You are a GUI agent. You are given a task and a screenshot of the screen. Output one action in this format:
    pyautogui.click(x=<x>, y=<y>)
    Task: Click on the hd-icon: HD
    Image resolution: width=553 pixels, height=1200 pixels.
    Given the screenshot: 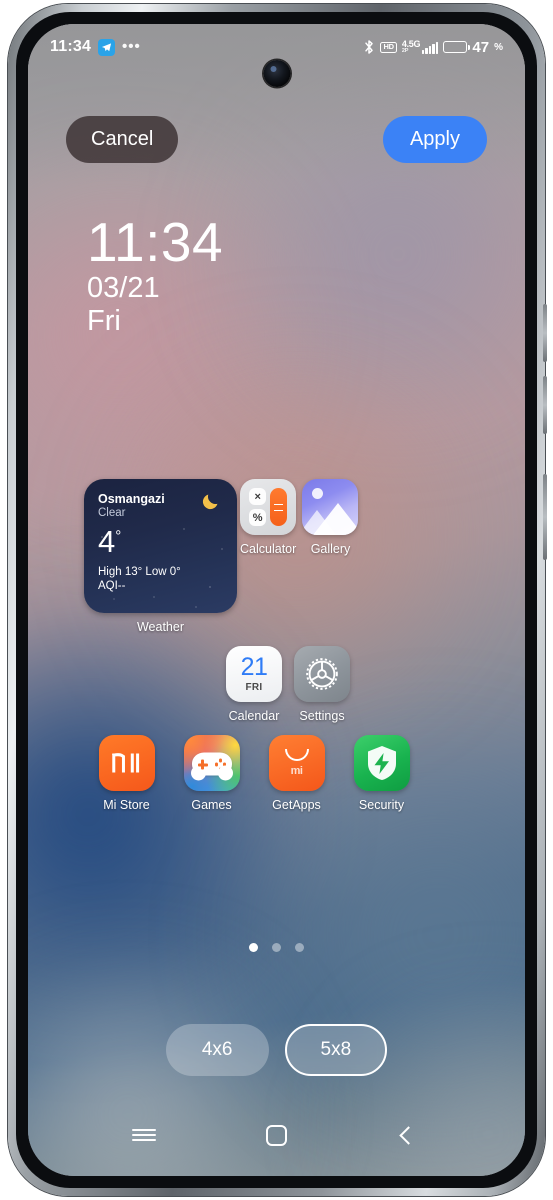 What is the action you would take?
    pyautogui.click(x=388, y=47)
    